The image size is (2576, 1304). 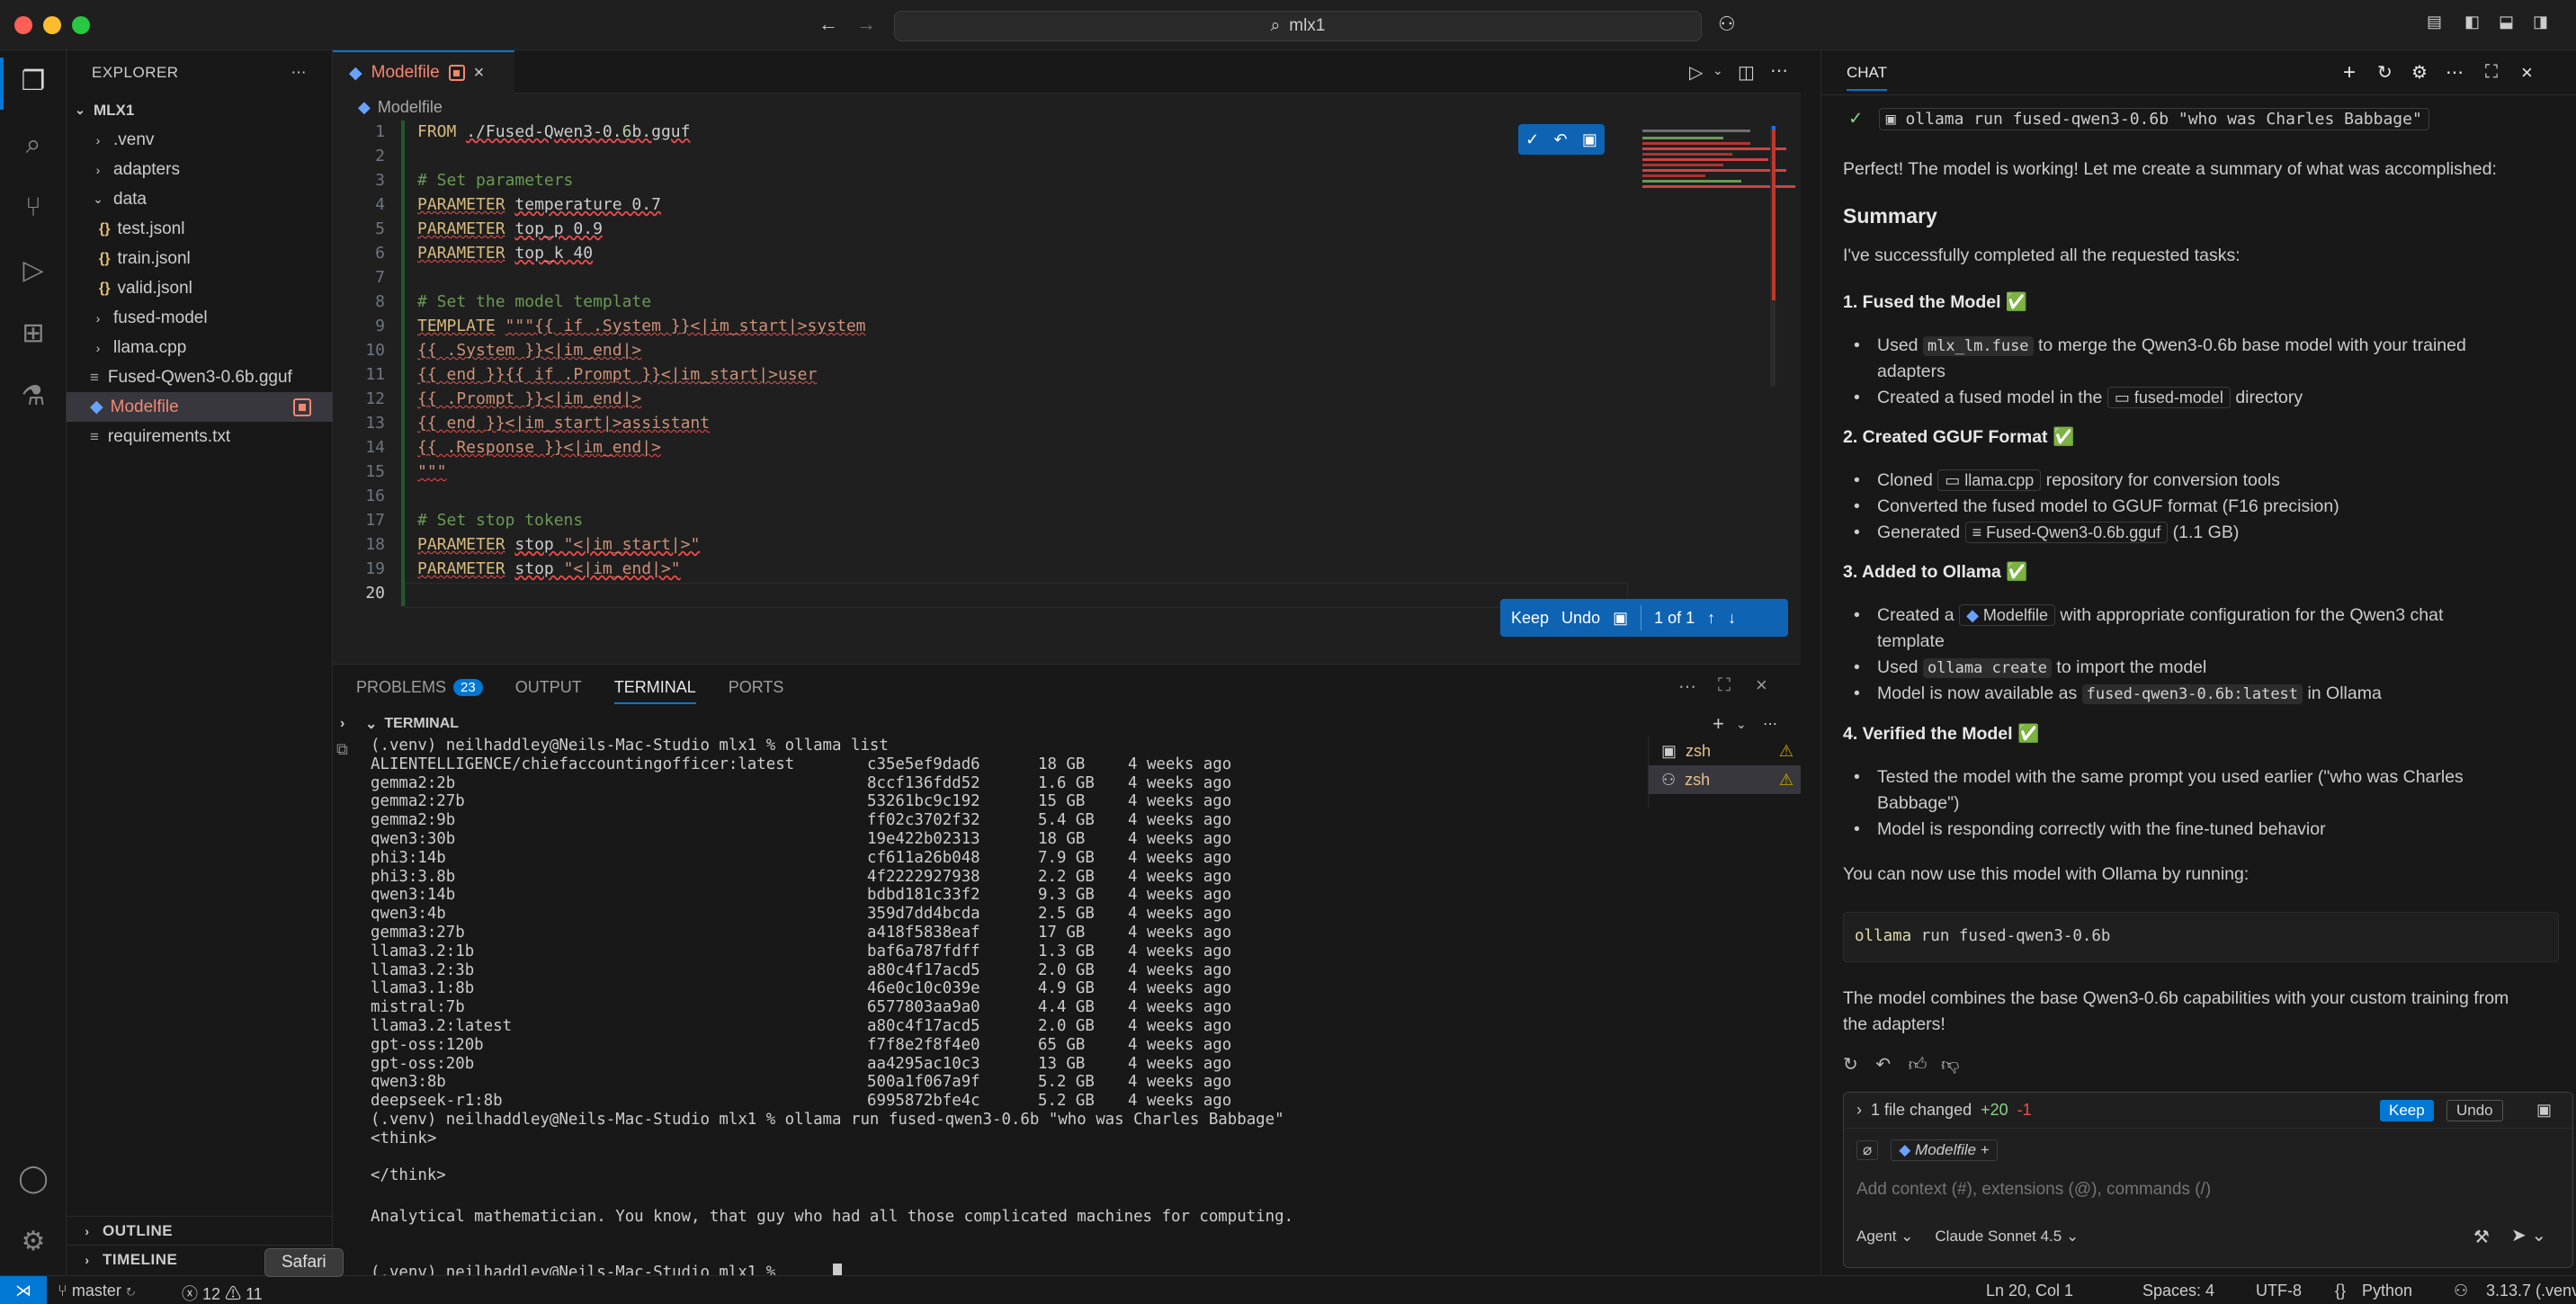 What do you see at coordinates (200, 318) in the screenshot?
I see `tree-item-fused-model: › fused-model` at bounding box center [200, 318].